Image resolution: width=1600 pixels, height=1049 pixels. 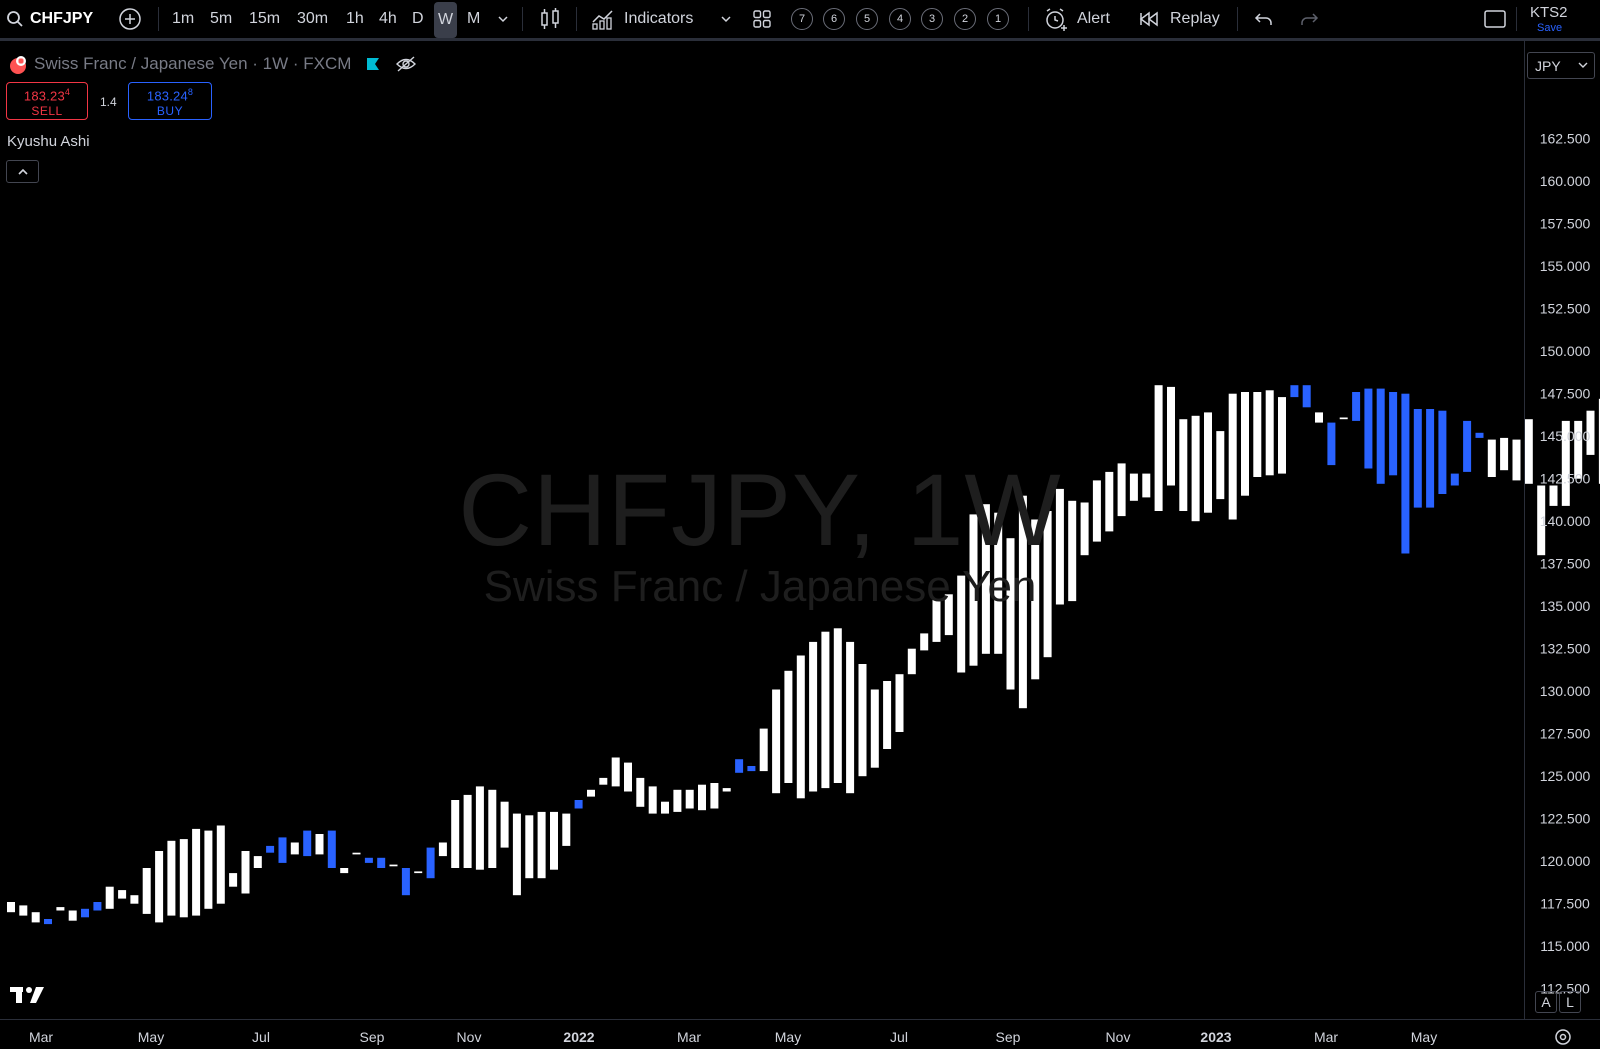 I want to click on timeframe-5m: 5m, so click(x=221, y=19).